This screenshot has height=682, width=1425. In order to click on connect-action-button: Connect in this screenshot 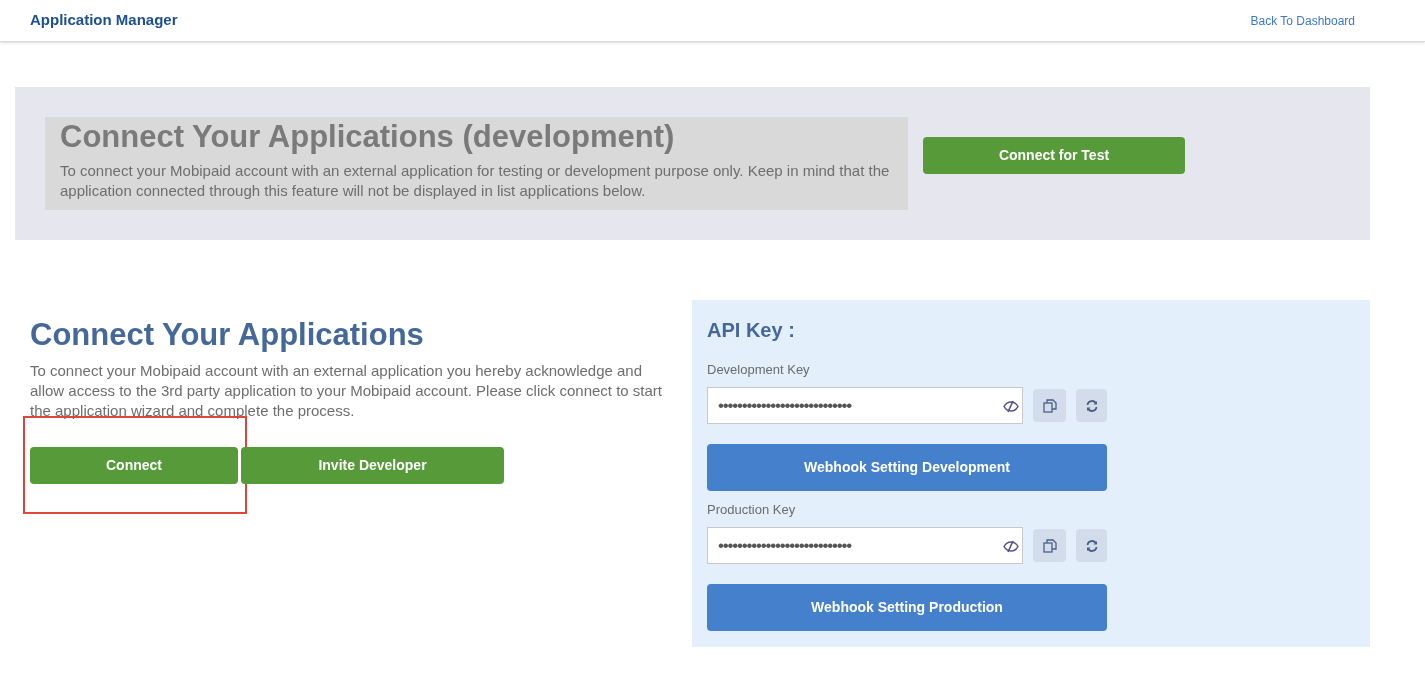, I will do `click(134, 465)`.